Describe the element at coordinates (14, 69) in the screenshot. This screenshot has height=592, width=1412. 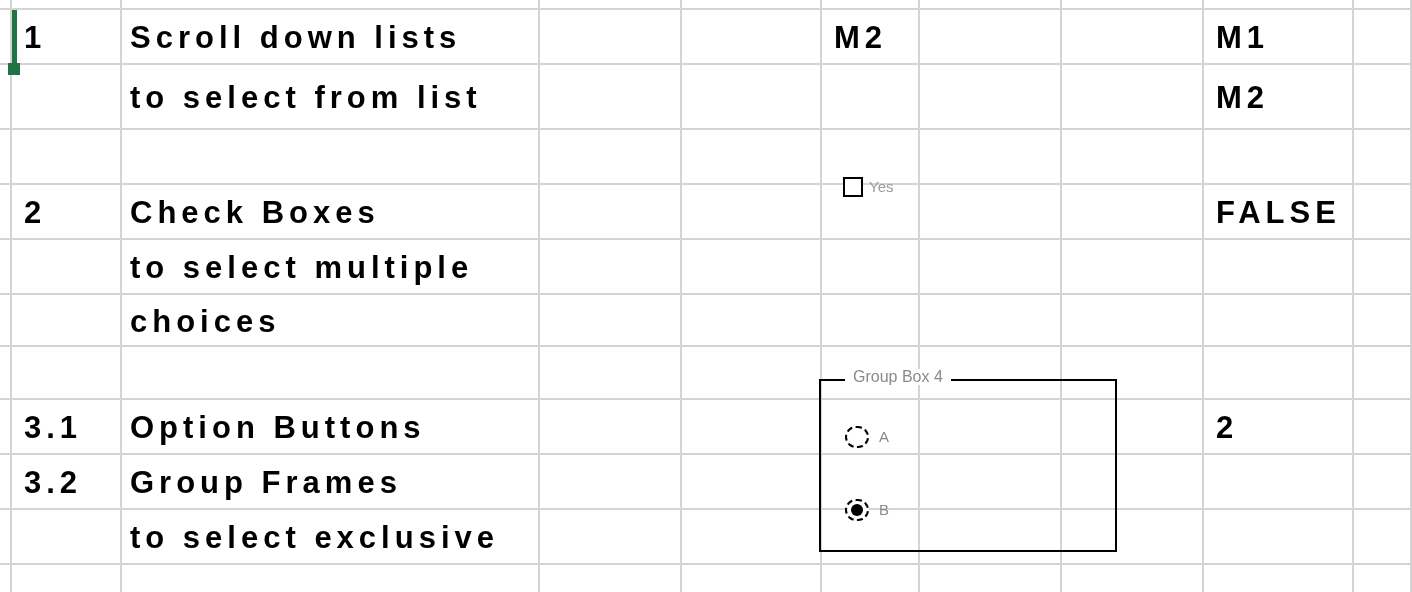
I see `fill-handle` at that location.